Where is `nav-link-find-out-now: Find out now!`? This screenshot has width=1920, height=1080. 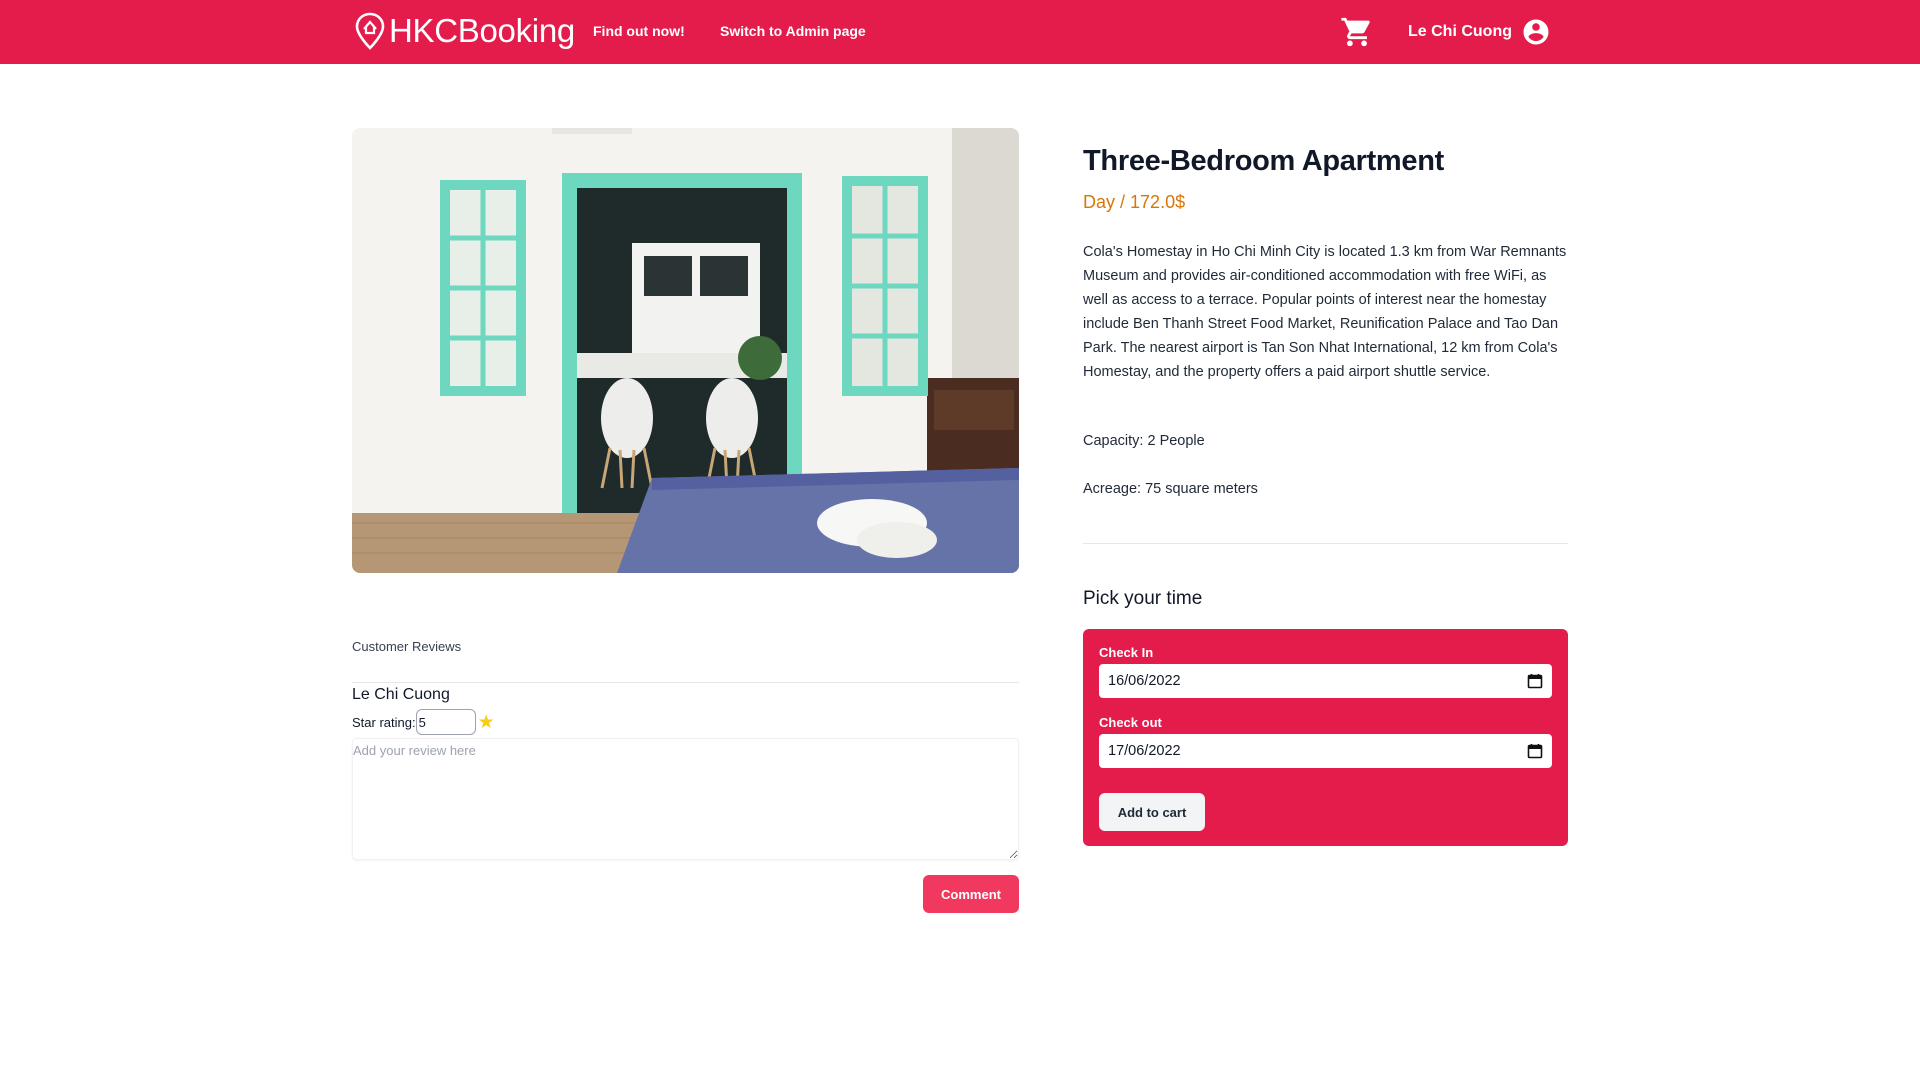 nav-link-find-out-now: Find out now! is located at coordinates (639, 31).